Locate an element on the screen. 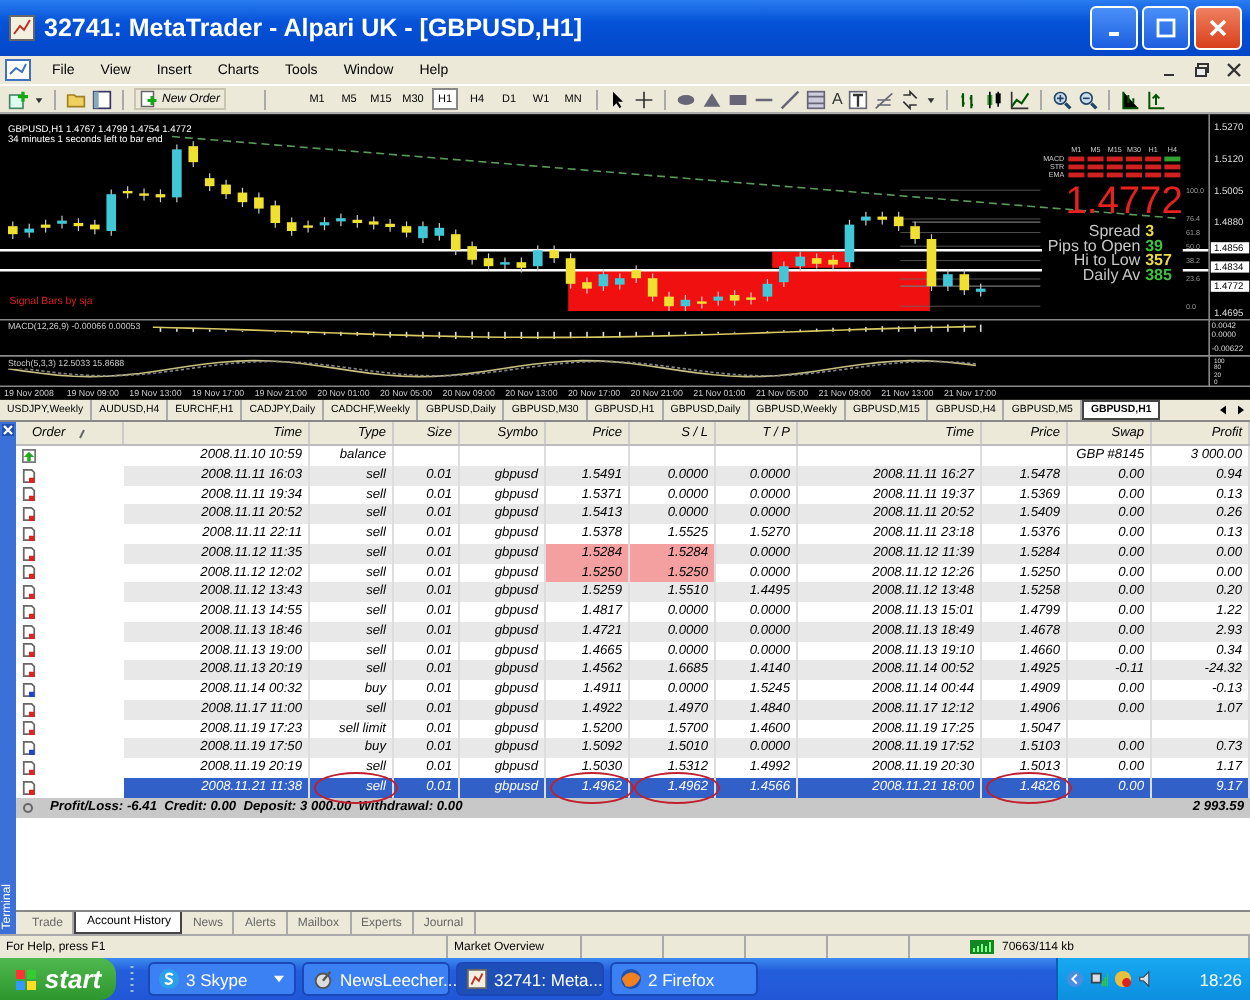 Image resolution: width=1250 pixels, height=1000 pixels. stat-value: 3 is located at coordinates (1150, 230).